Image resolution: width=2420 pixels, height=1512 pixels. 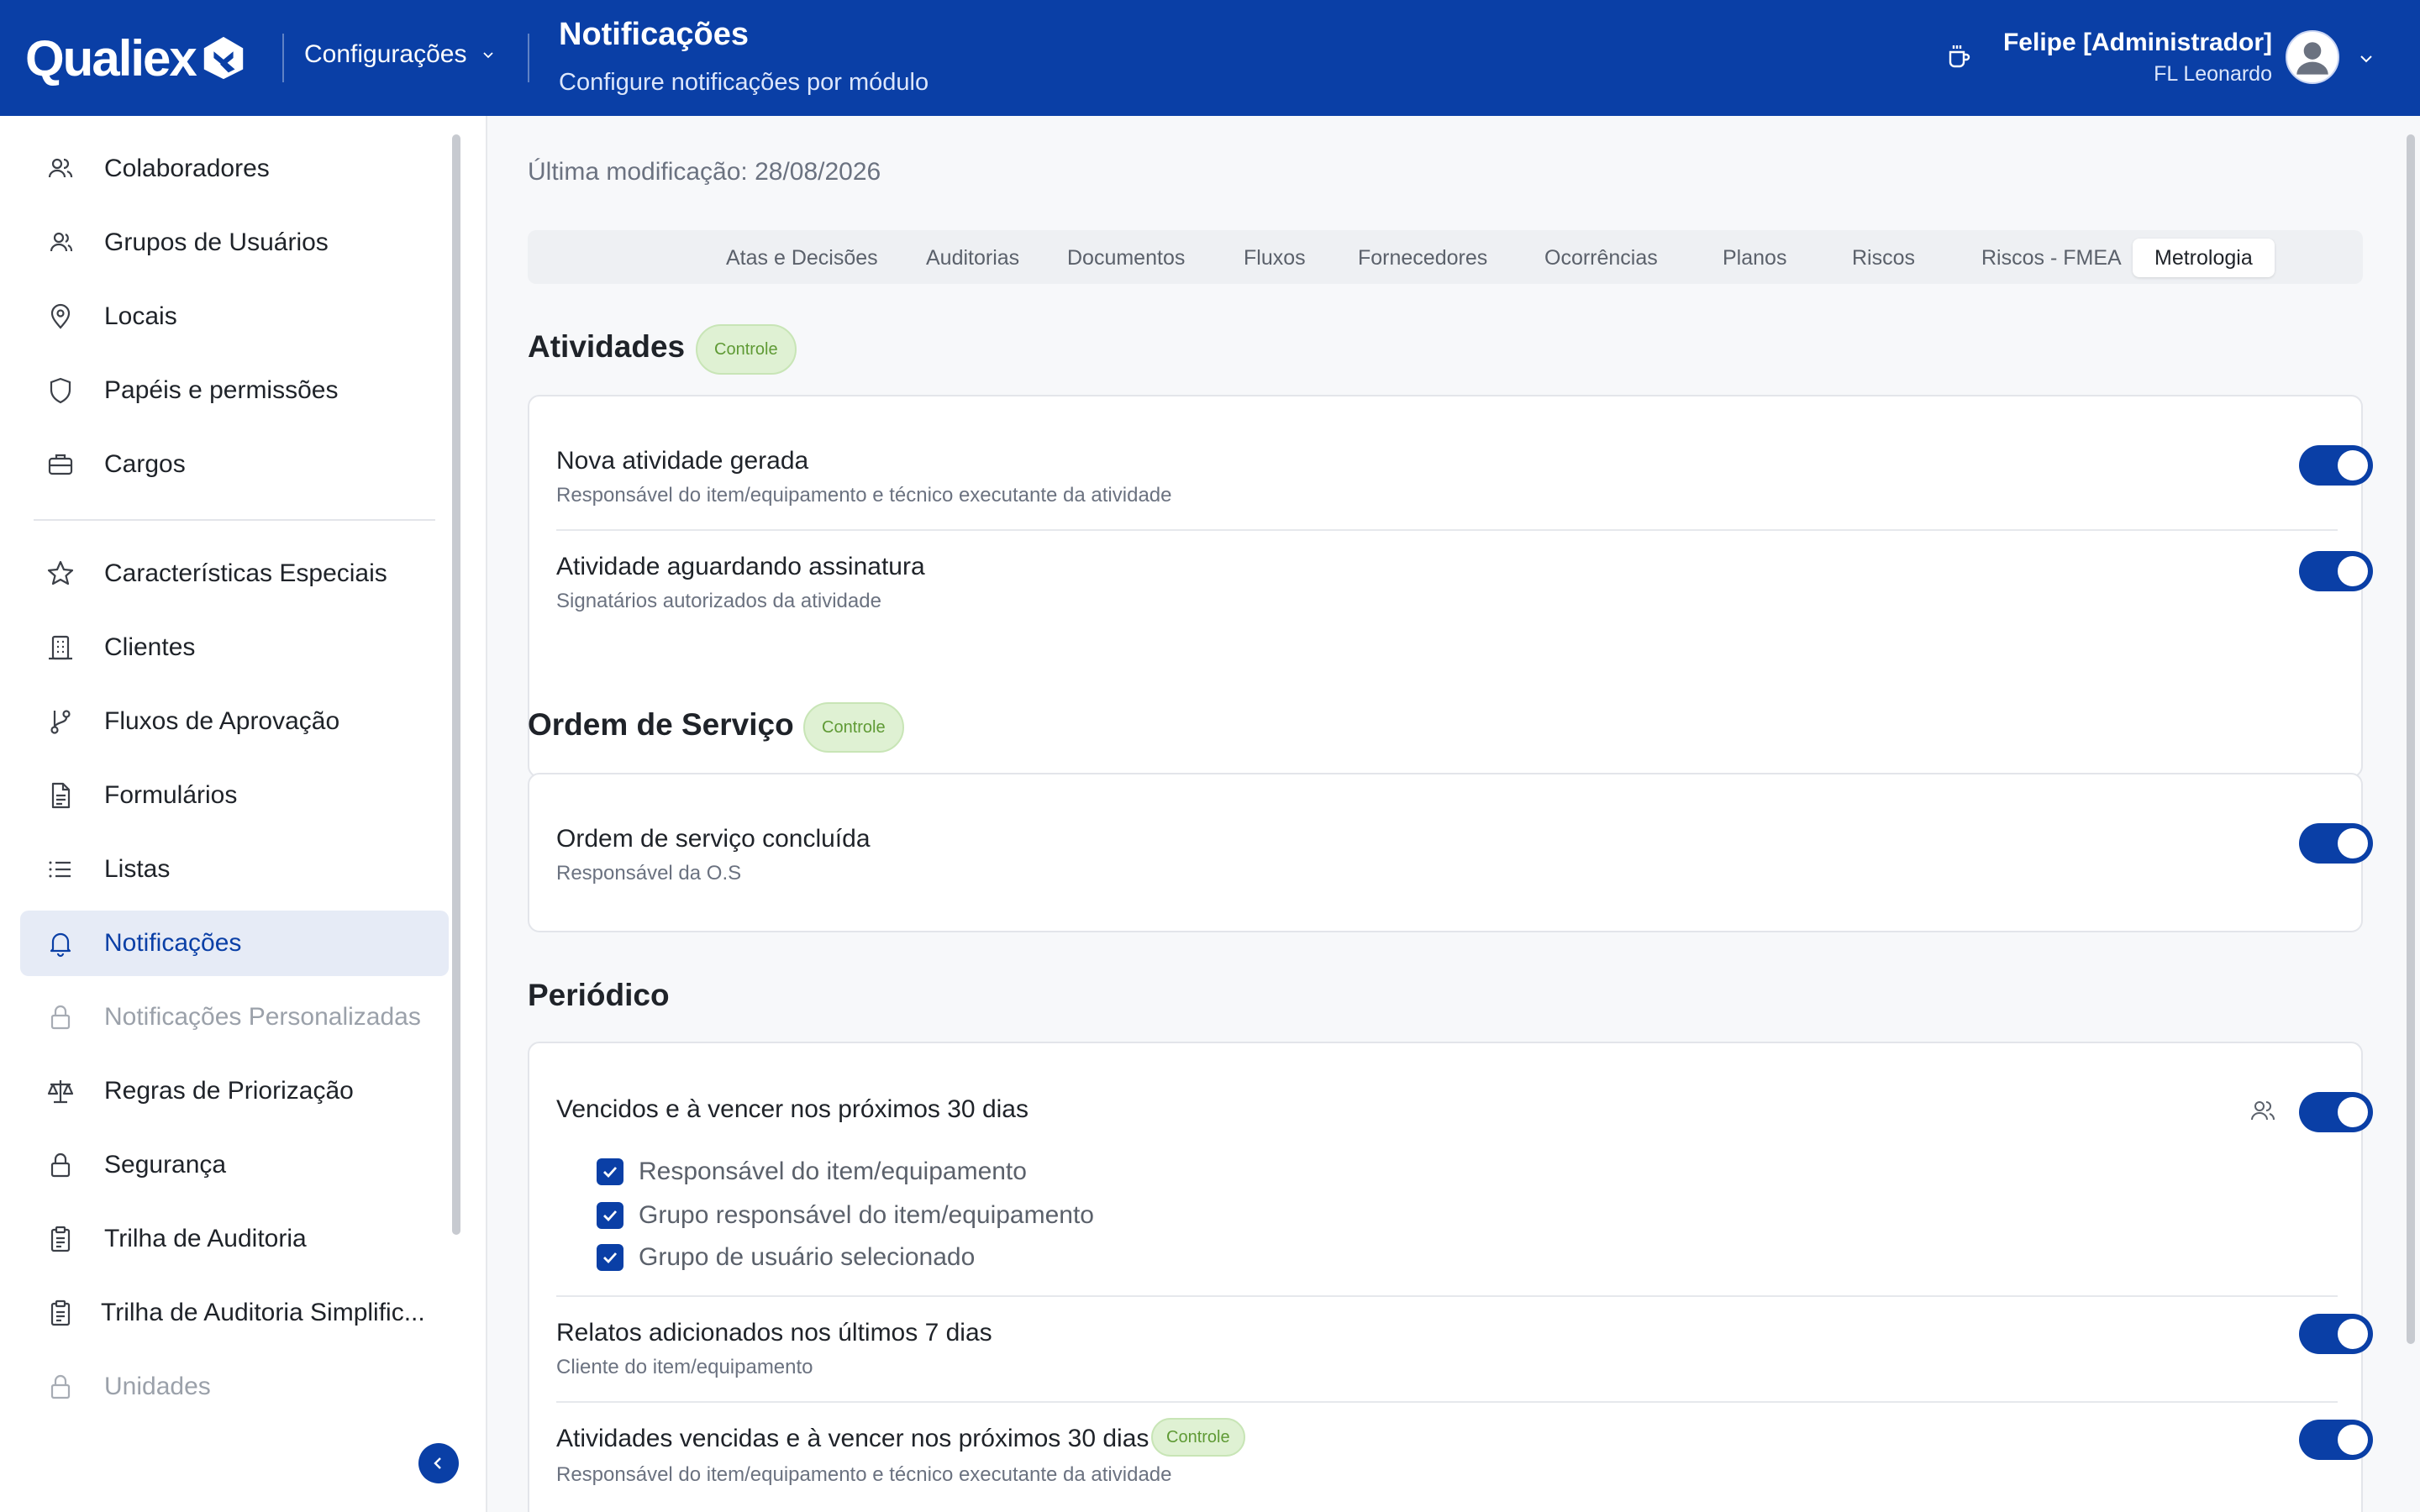 I want to click on tab-documentos: Documentos, so click(x=1126, y=258).